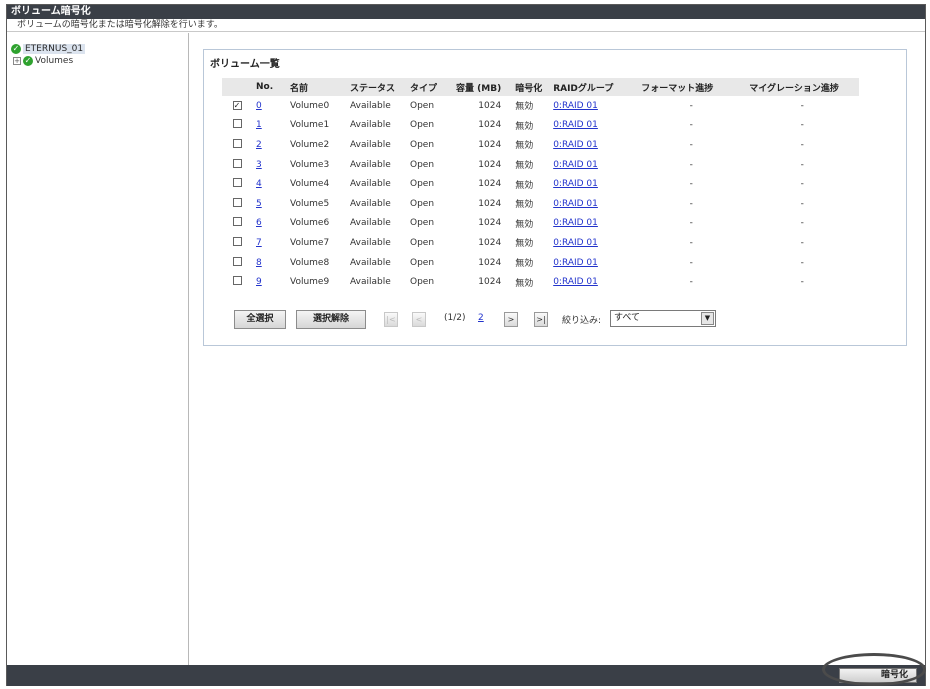 The image size is (930, 689). Describe the element at coordinates (259, 204) in the screenshot. I see `volume-number-link: 5` at that location.